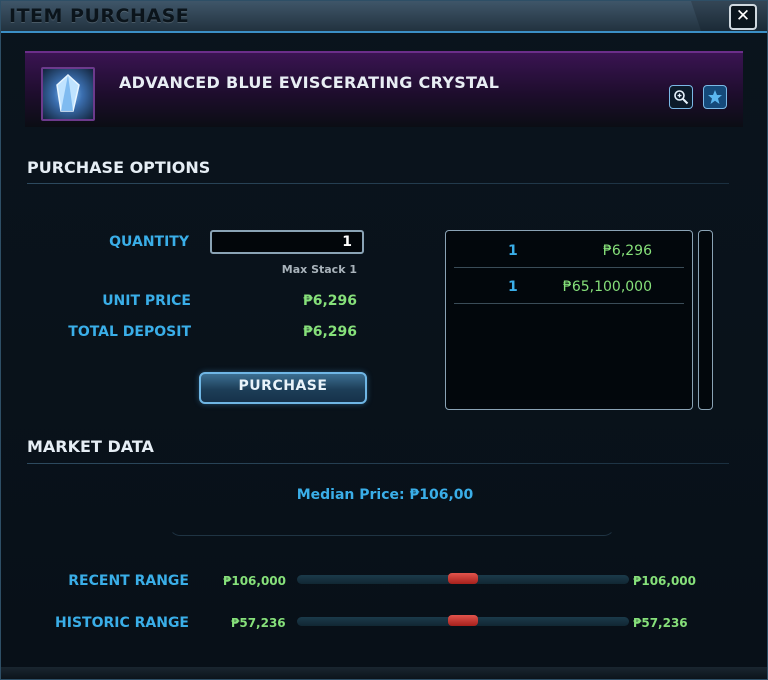 The image size is (768, 680). I want to click on historic-range-marker, so click(463, 620).